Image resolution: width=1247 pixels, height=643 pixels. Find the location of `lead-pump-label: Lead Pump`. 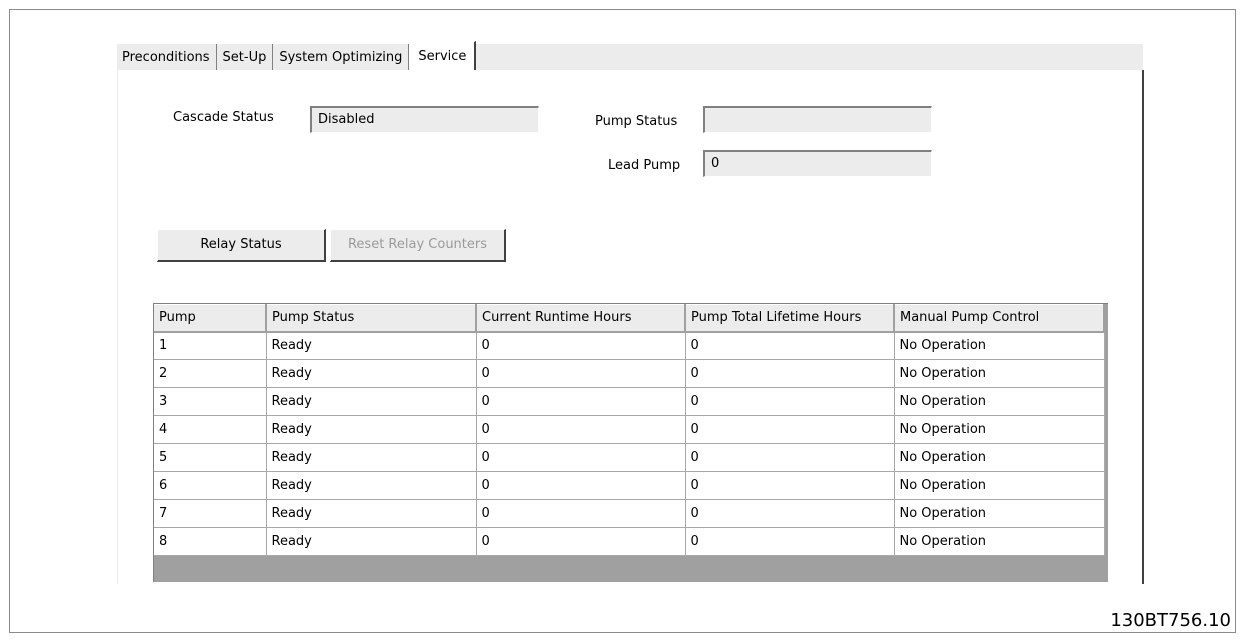

lead-pump-label: Lead Pump is located at coordinates (644, 165).